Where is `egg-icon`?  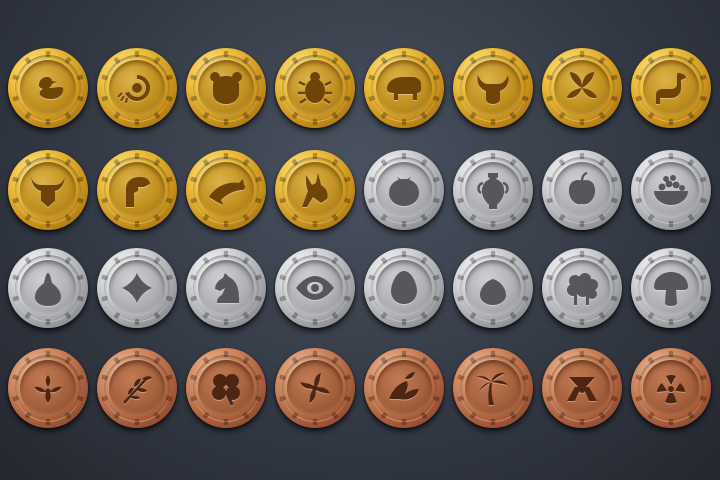 egg-icon is located at coordinates (404, 288).